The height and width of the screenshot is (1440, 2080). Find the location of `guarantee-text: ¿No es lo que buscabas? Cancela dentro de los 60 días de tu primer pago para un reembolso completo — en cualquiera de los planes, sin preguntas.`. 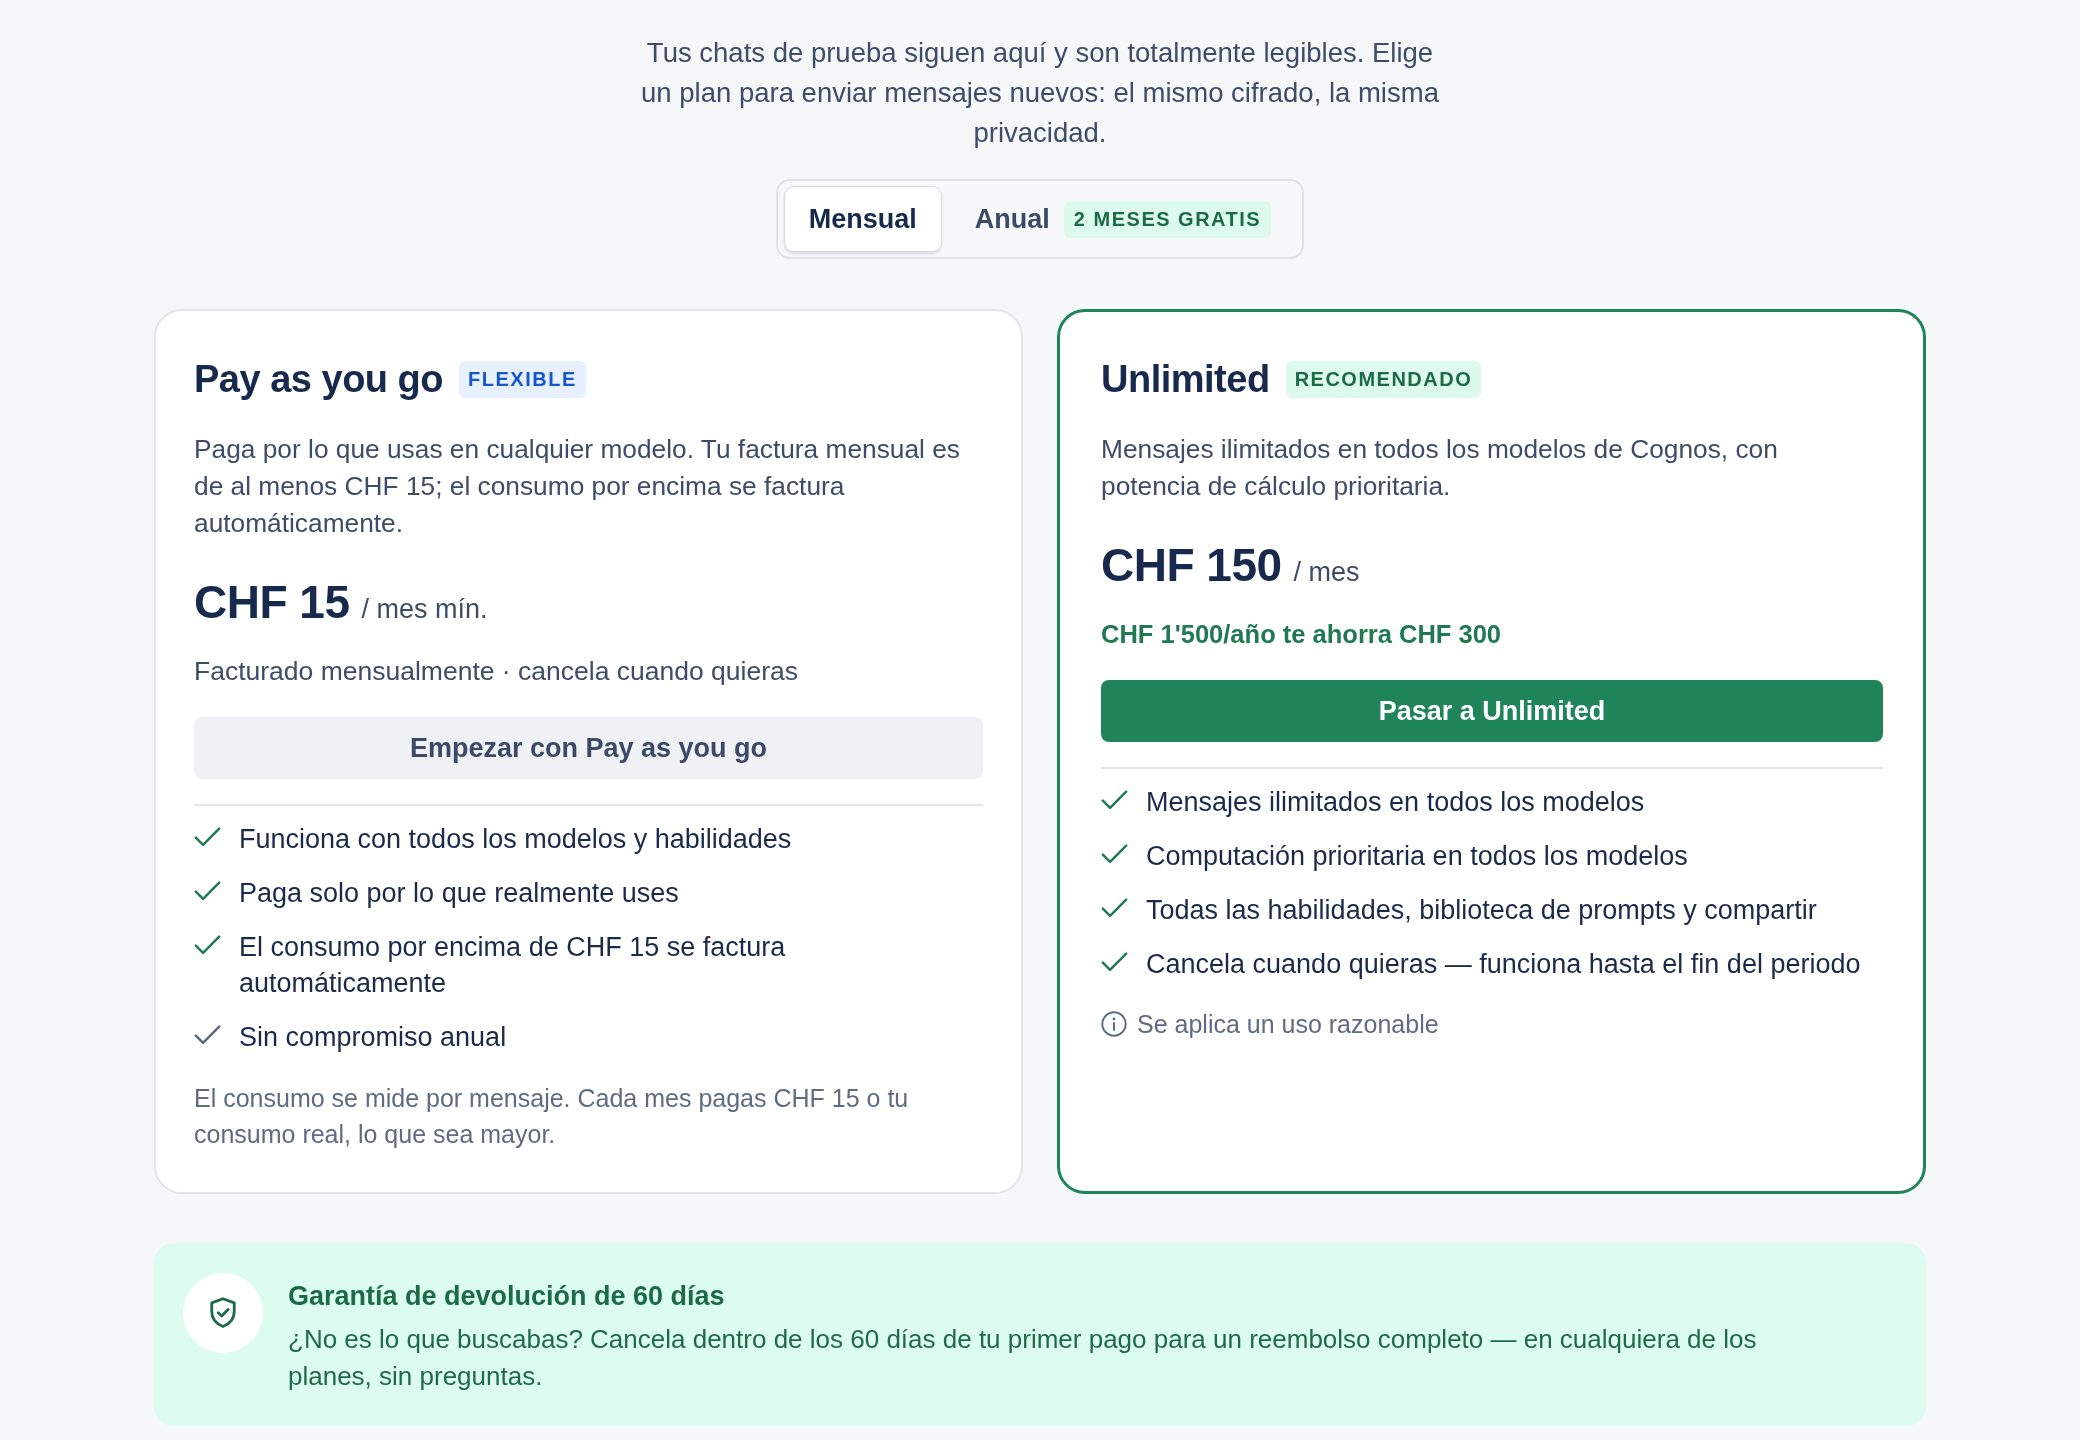

guarantee-text: ¿No es lo que buscabas? Cancela dentro de los 60 días de tu primer pago para un reembolso completo — en cualquiera de los planes, sin preguntas. is located at coordinates (1023, 1358).